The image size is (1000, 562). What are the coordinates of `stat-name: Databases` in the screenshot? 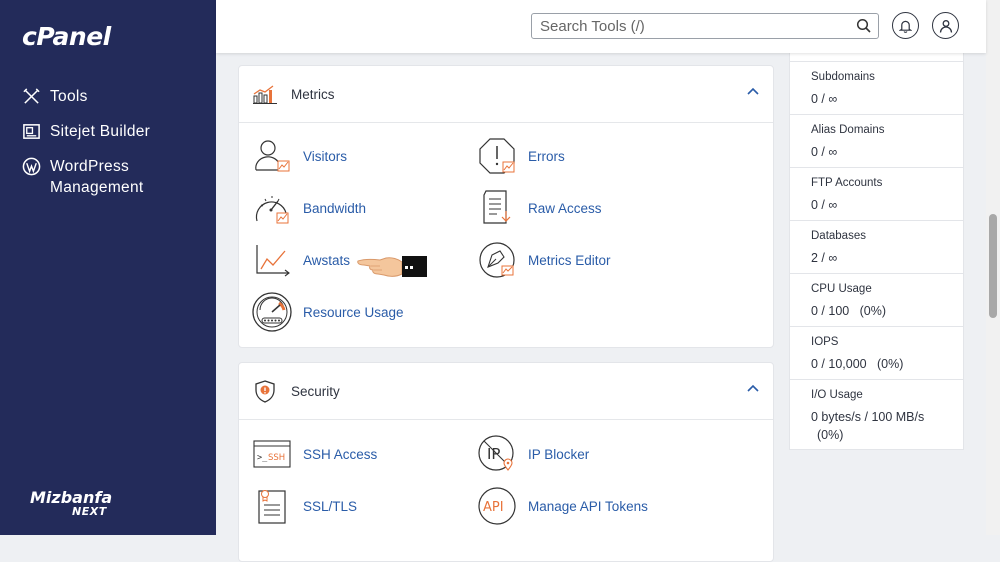 It's located at (838, 236).